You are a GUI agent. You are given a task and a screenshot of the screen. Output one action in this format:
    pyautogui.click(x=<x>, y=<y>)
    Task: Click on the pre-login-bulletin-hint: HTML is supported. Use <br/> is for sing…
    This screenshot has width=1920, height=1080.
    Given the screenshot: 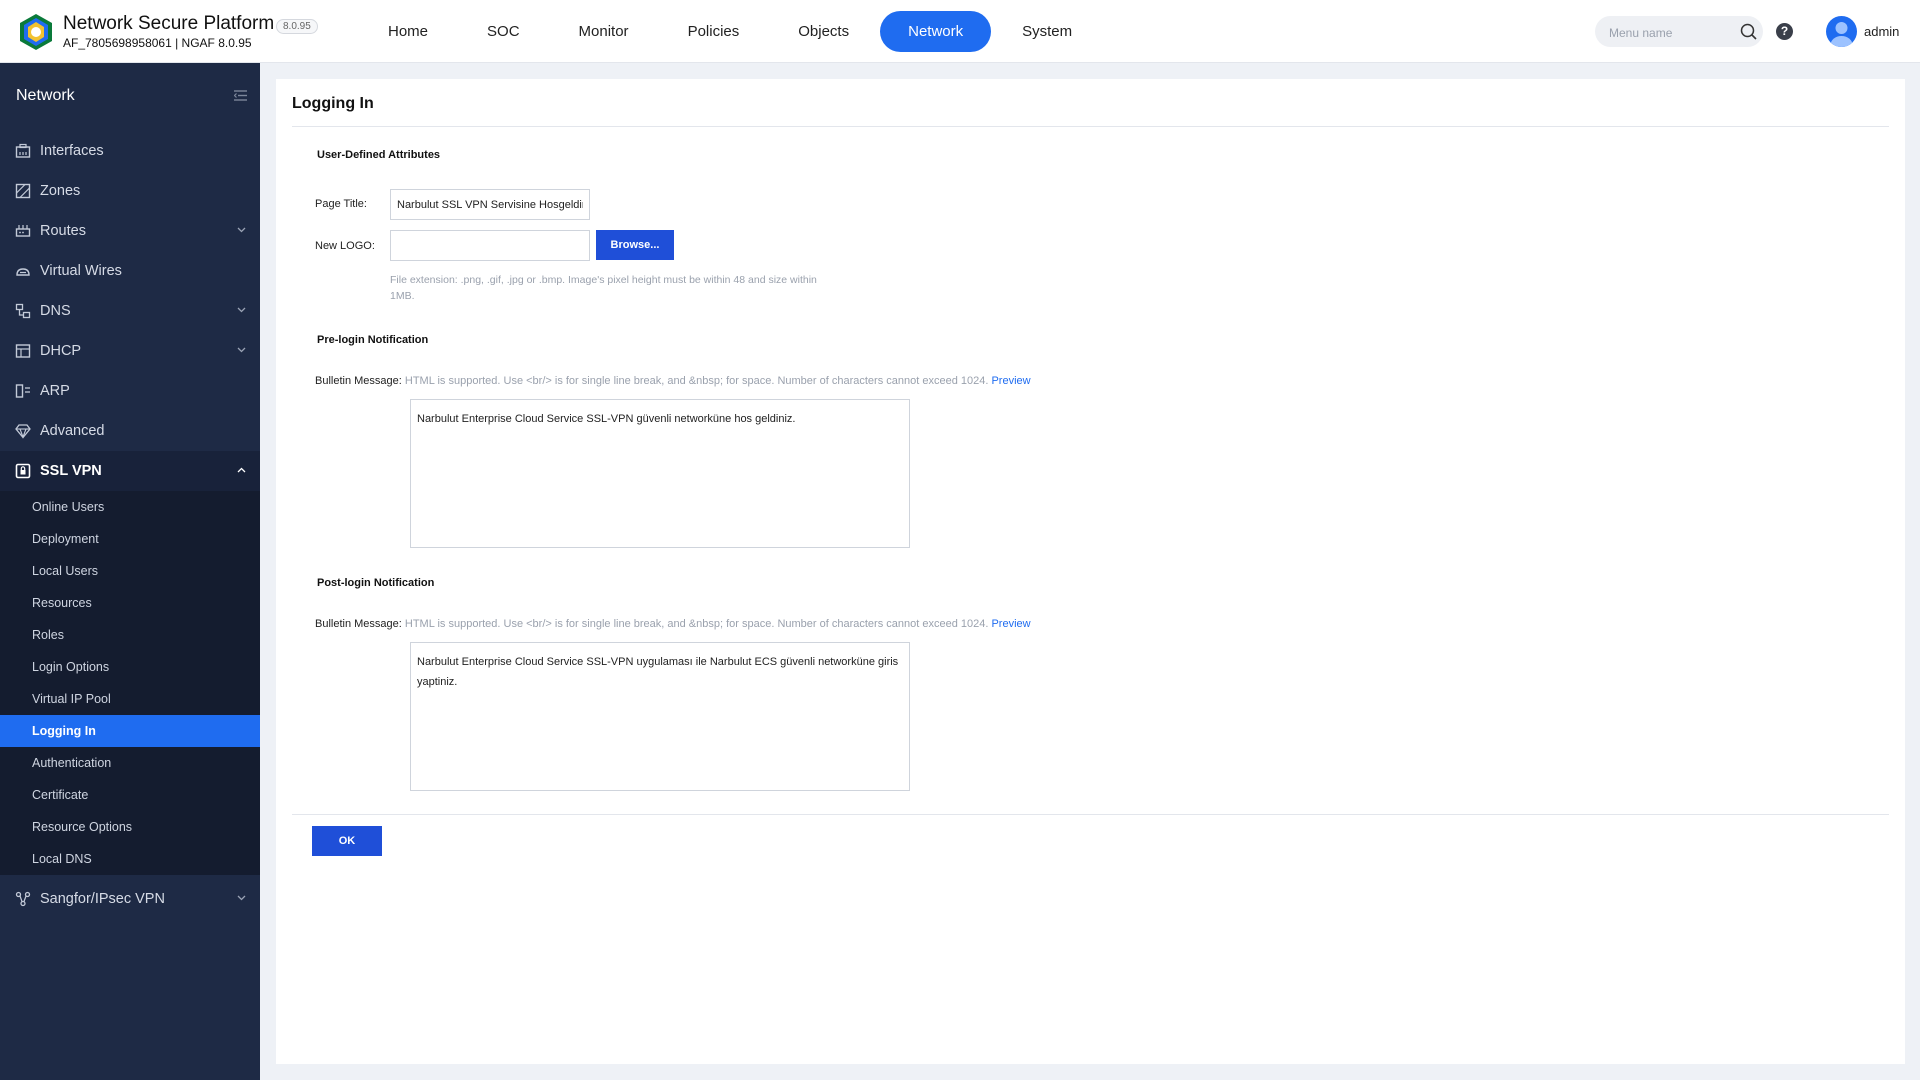 What is the action you would take?
    pyautogui.click(x=696, y=381)
    